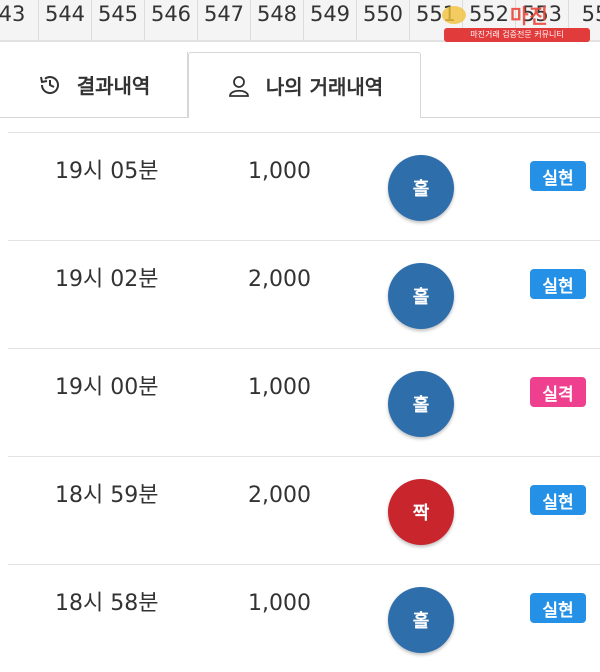 This screenshot has width=600, height=672. I want to click on watermark-logo: 마진, so click(529, 16).